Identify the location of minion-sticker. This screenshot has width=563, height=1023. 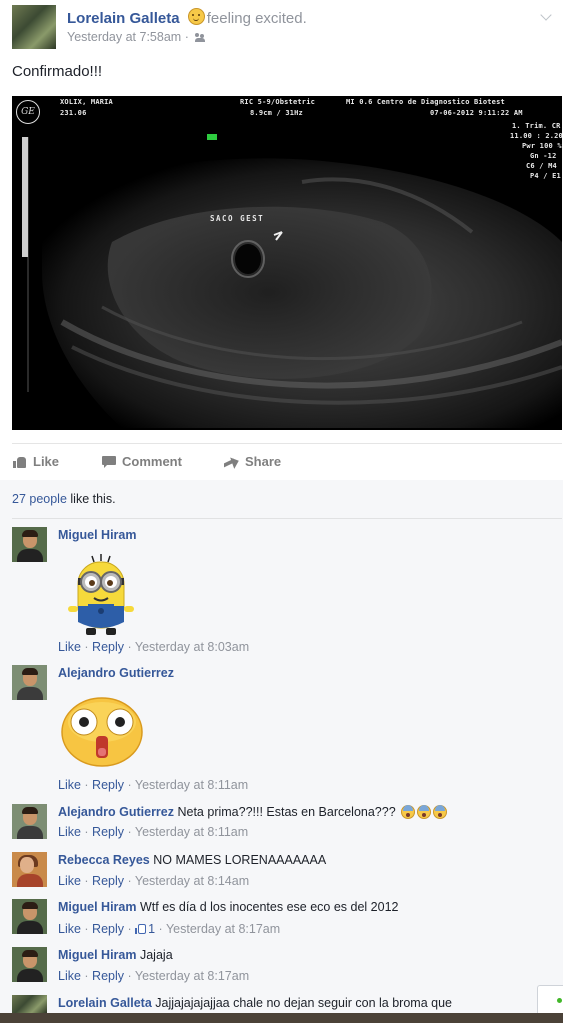
(101, 598).